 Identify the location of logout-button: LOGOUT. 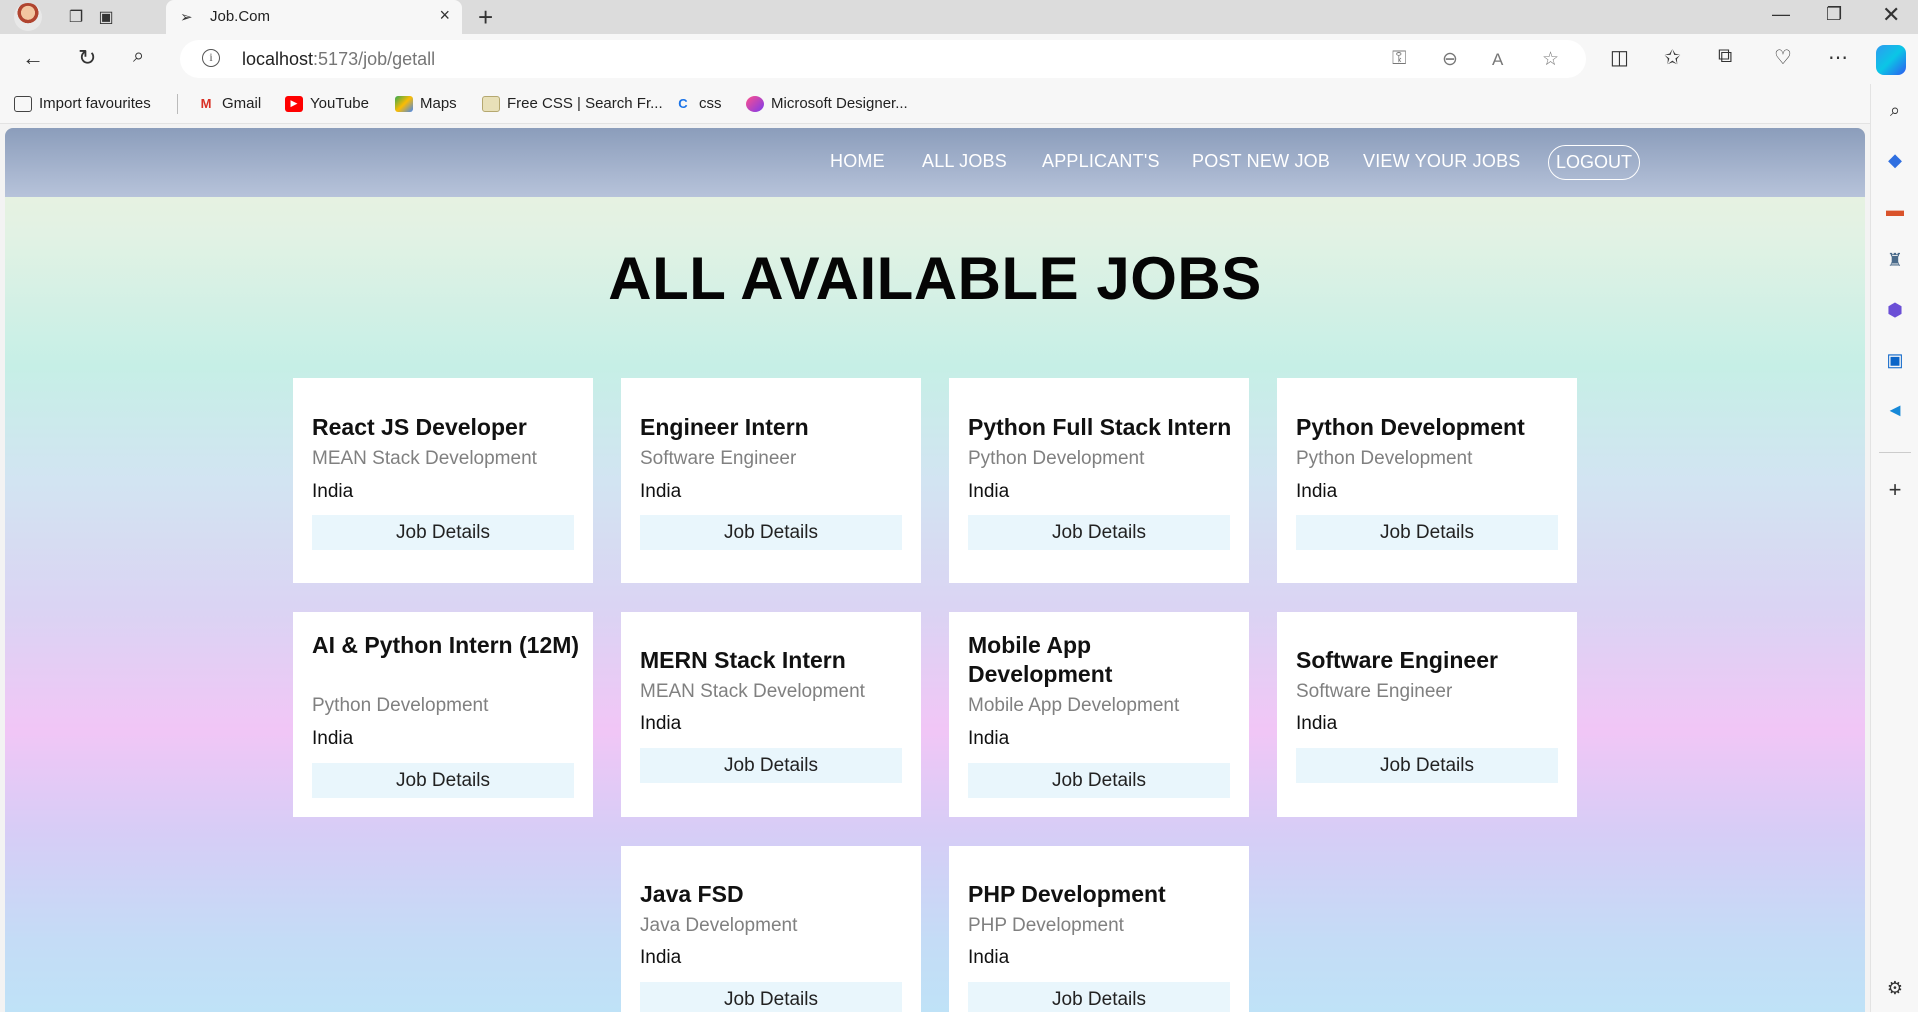
(1594, 162).